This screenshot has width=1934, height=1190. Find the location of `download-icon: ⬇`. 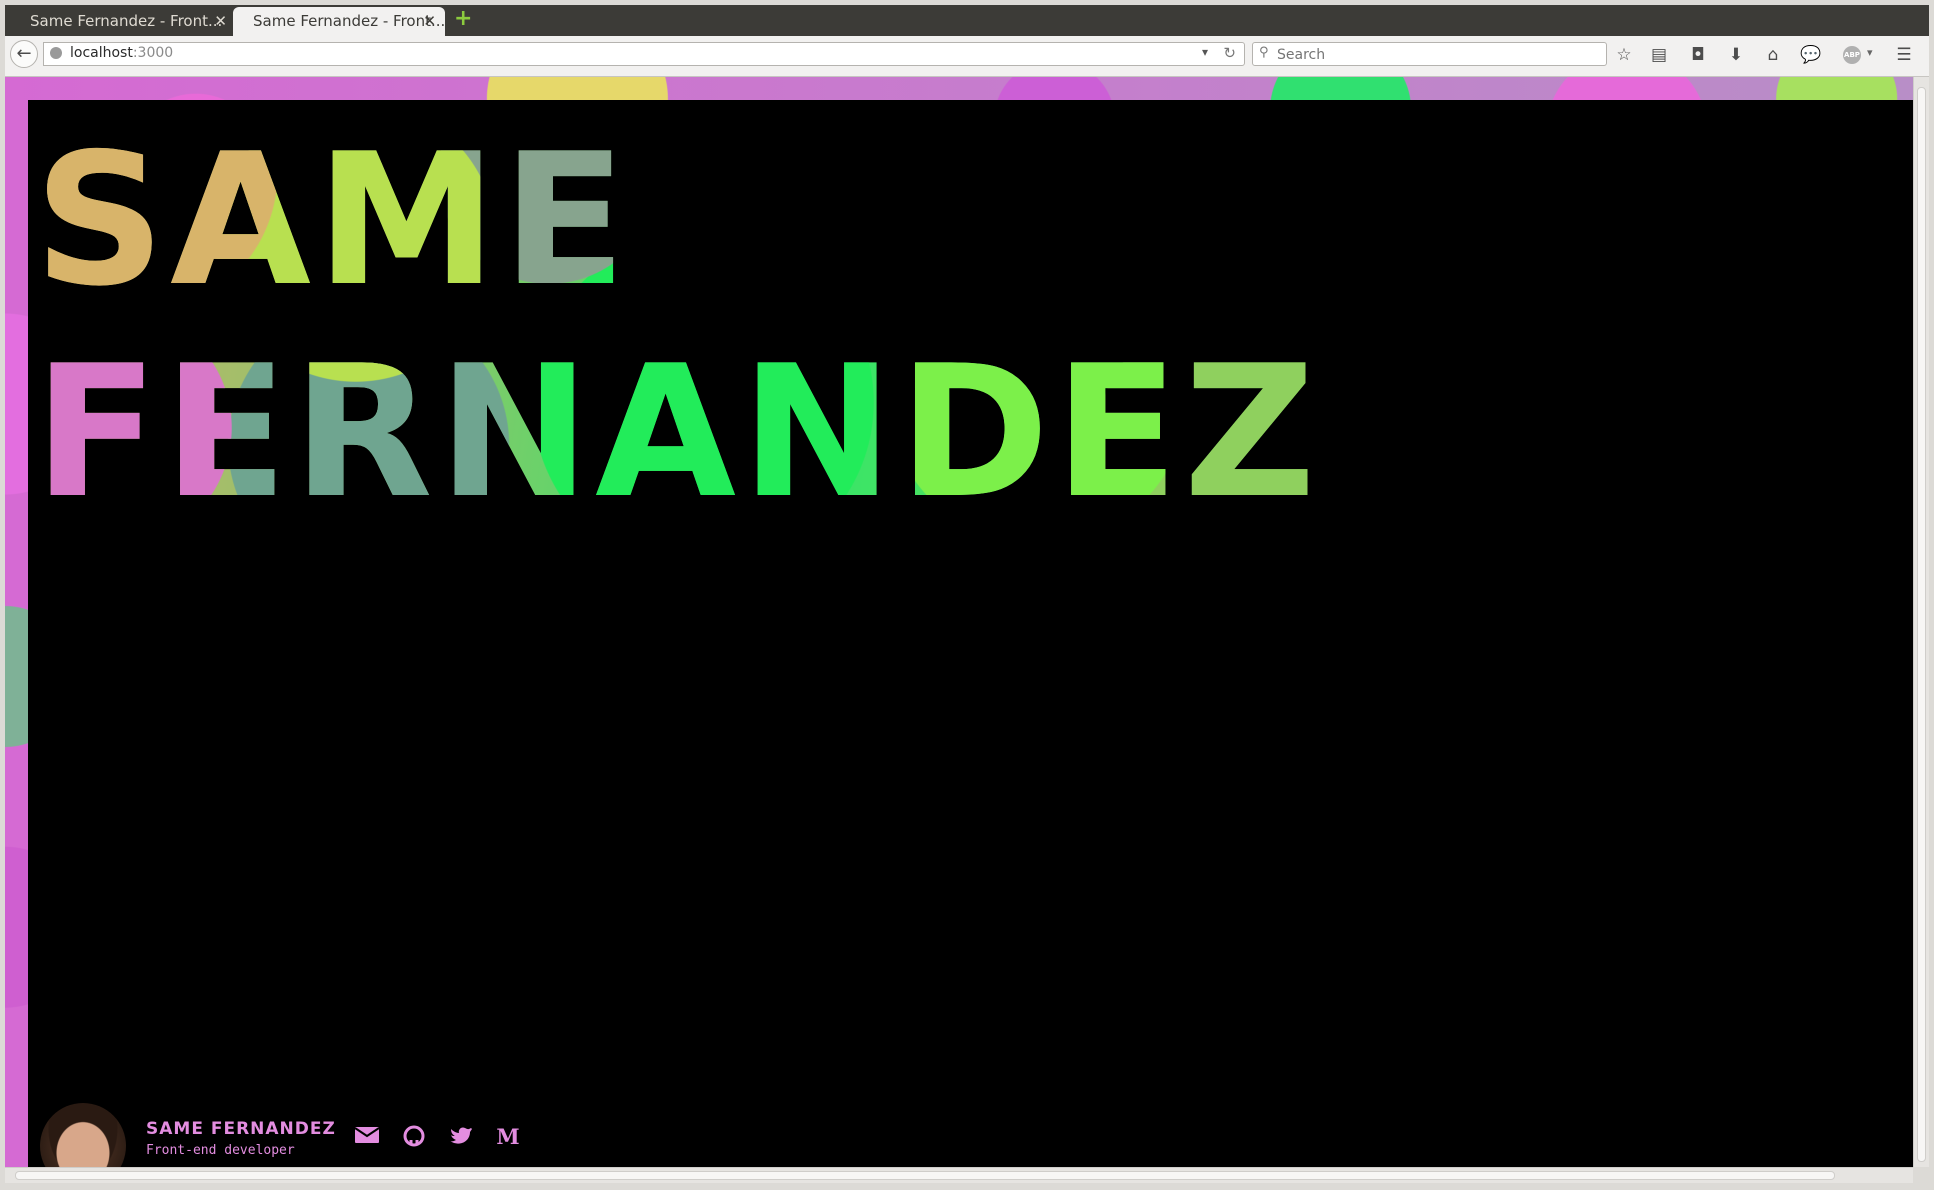

download-icon: ⬇ is located at coordinates (1736, 55).